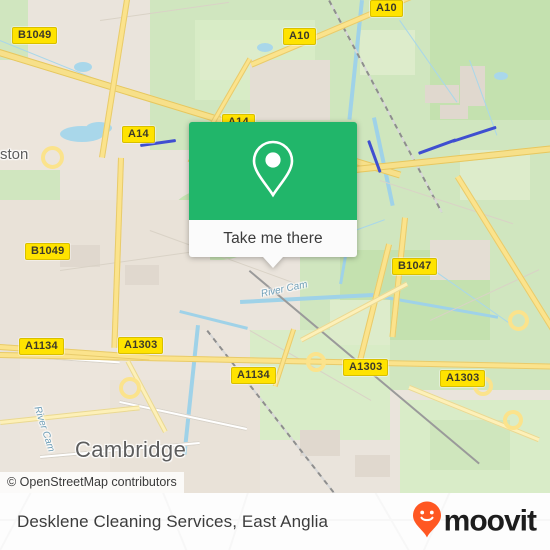 This screenshot has width=550, height=550. What do you see at coordinates (427, 521) in the screenshot?
I see `moovit-pin-smiley-icon` at bounding box center [427, 521].